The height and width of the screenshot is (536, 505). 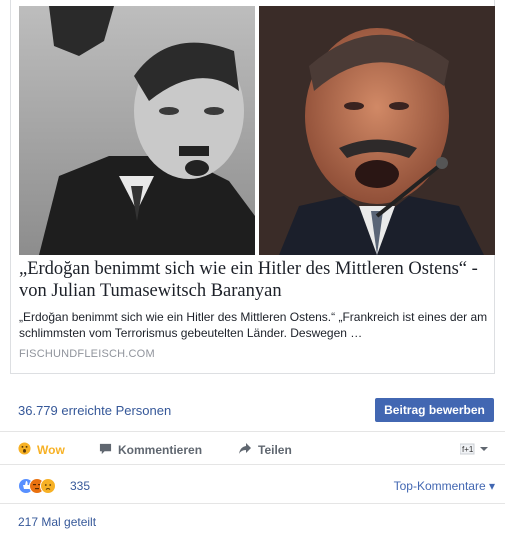 What do you see at coordinates (80, 486) in the screenshot?
I see `reaction-count: 335` at bounding box center [80, 486].